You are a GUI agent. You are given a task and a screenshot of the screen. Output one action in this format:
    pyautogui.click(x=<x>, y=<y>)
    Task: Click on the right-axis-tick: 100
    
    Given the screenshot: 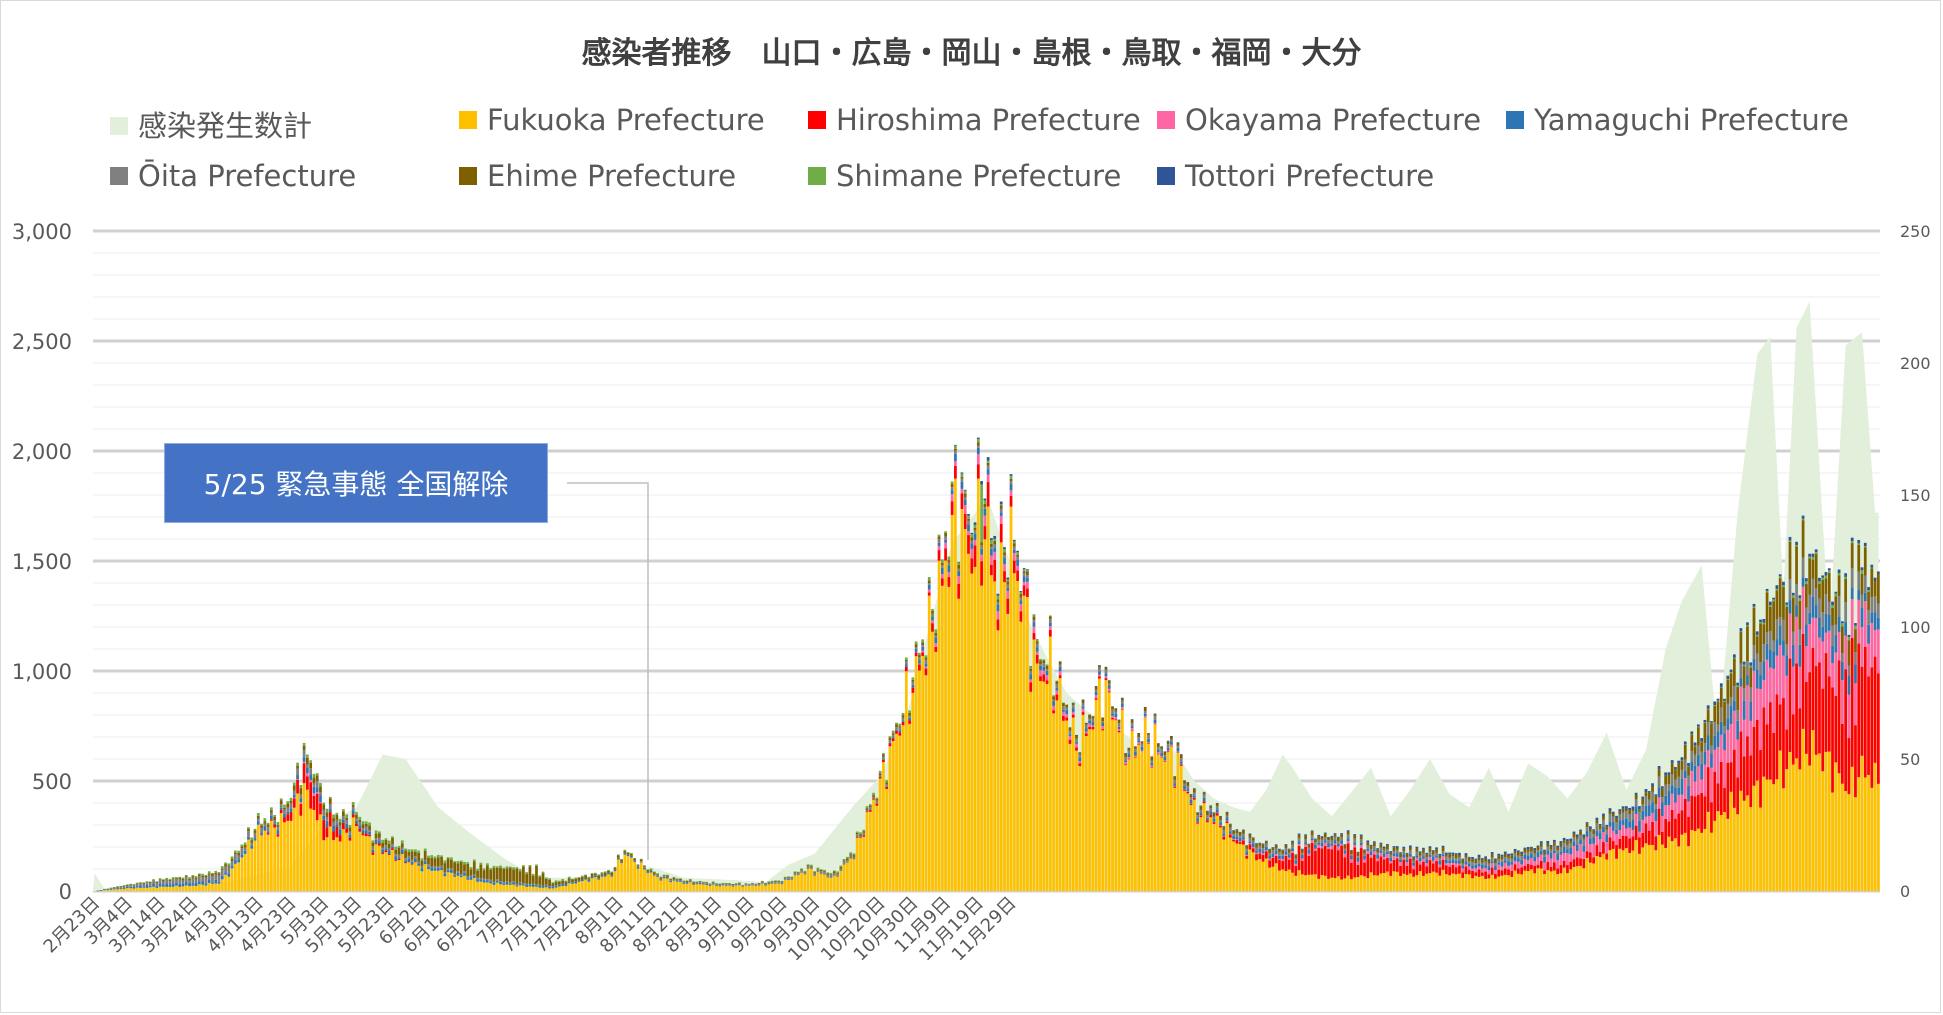 What is the action you would take?
    pyautogui.click(x=1915, y=627)
    